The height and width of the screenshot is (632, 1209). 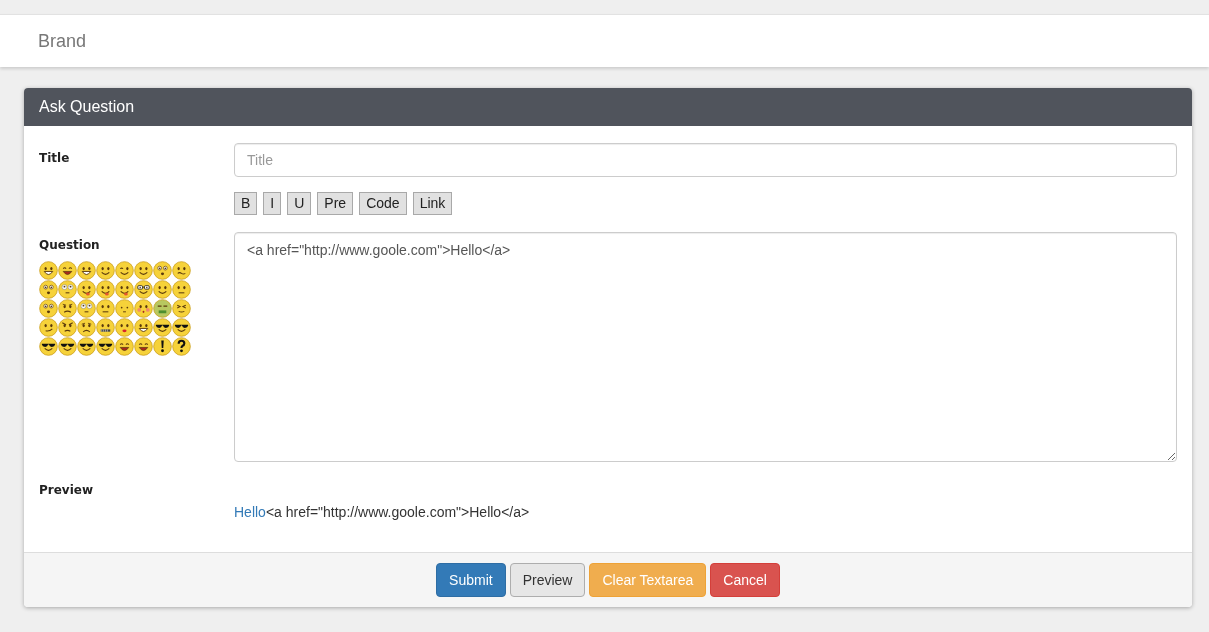 What do you see at coordinates (143, 308) in the screenshot?
I see `blushing-face-icon` at bounding box center [143, 308].